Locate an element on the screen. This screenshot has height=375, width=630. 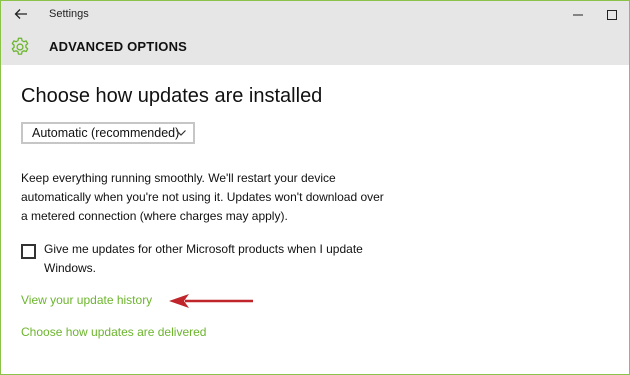
minimize-button is located at coordinates (578, 14).